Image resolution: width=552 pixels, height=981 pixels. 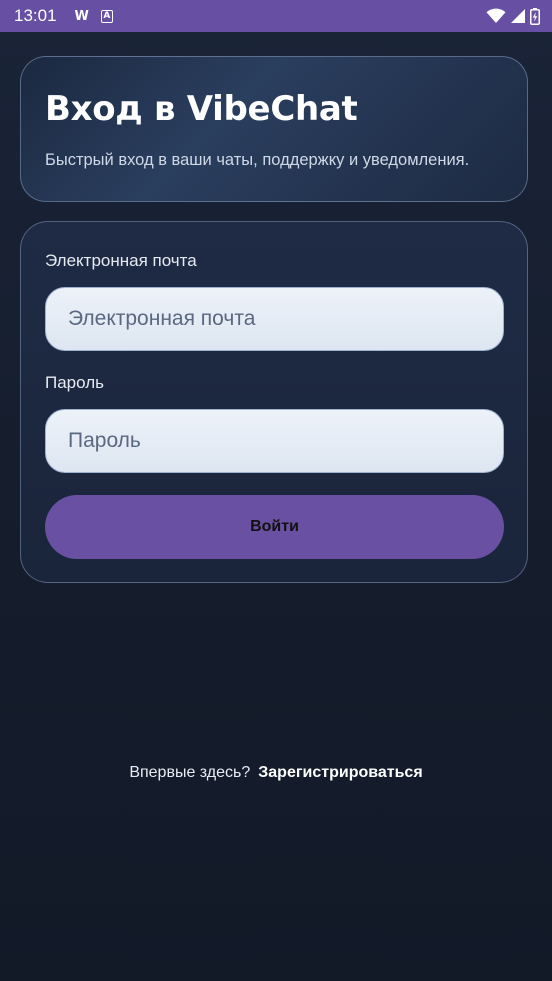 What do you see at coordinates (201, 109) in the screenshot?
I see `page-title: Вход в VibeChat` at bounding box center [201, 109].